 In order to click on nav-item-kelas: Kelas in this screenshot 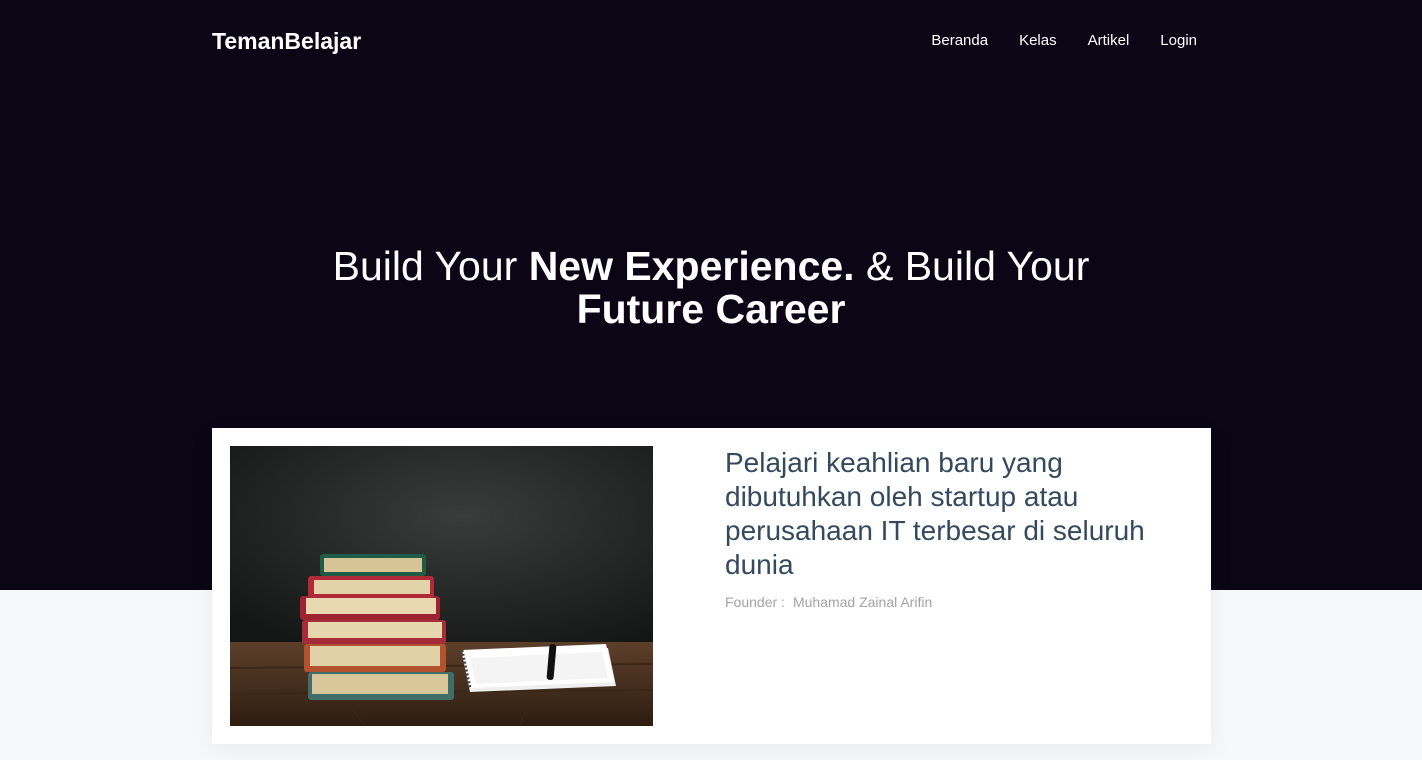, I will do `click(1038, 40)`.